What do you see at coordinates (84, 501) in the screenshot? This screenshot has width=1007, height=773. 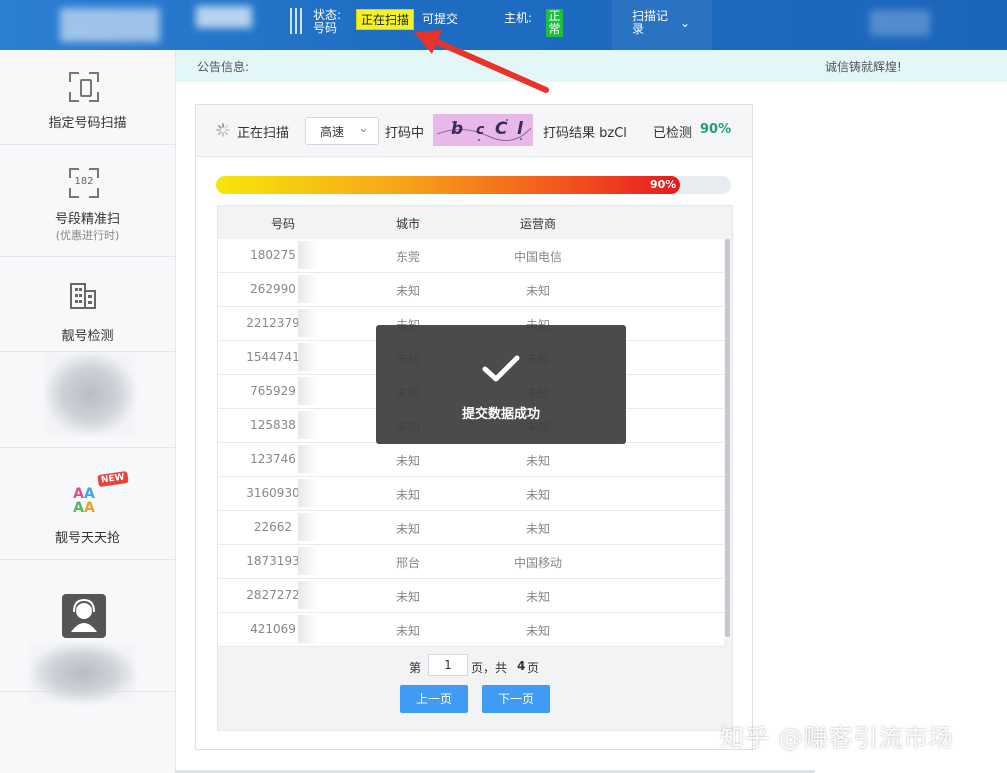 I see `aa-icon: AA AA` at bounding box center [84, 501].